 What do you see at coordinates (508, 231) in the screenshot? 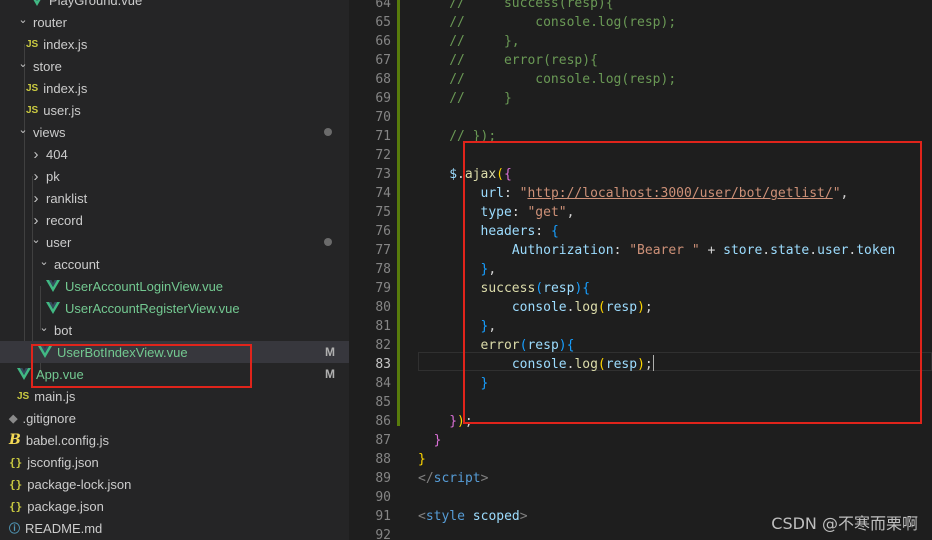
I see `code-token: headers` at bounding box center [508, 231].